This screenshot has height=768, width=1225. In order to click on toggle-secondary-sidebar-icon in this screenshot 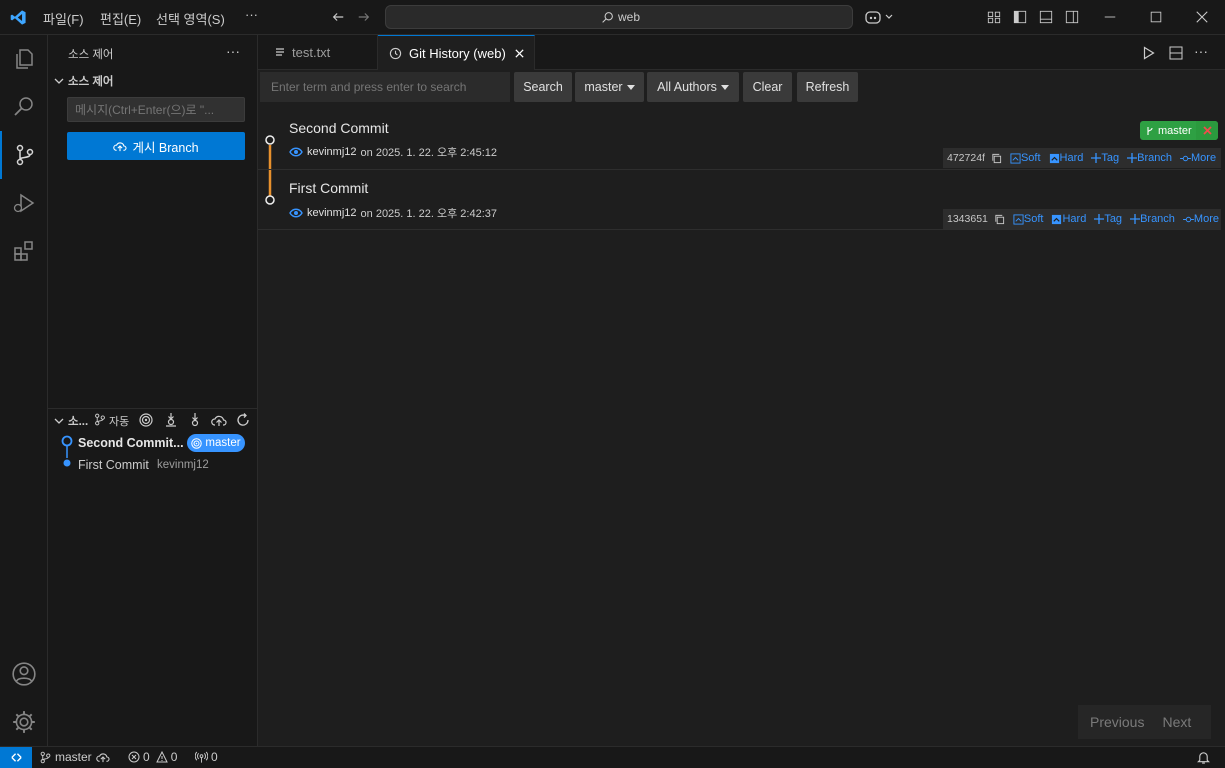, I will do `click(1072, 17)`.